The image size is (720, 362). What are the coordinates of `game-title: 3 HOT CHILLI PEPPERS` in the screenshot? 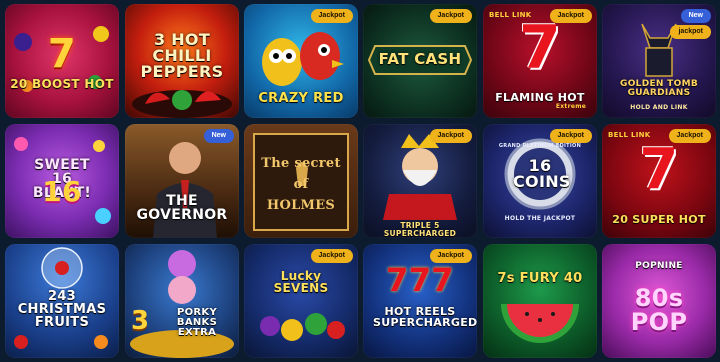 It's located at (182, 55).